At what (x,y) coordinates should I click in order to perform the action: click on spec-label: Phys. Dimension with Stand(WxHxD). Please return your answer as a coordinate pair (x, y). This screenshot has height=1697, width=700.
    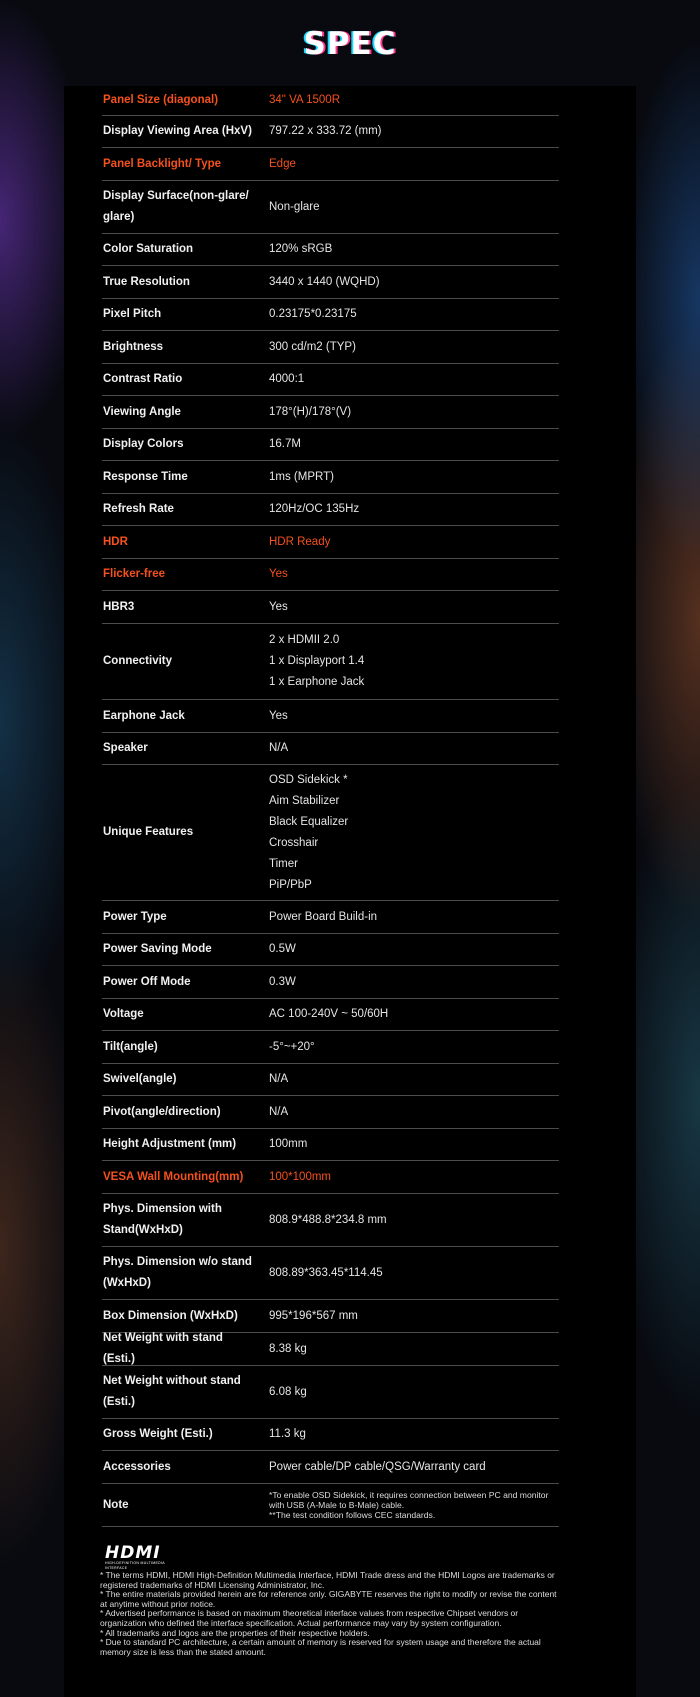
    Looking at the image, I should click on (162, 1219).